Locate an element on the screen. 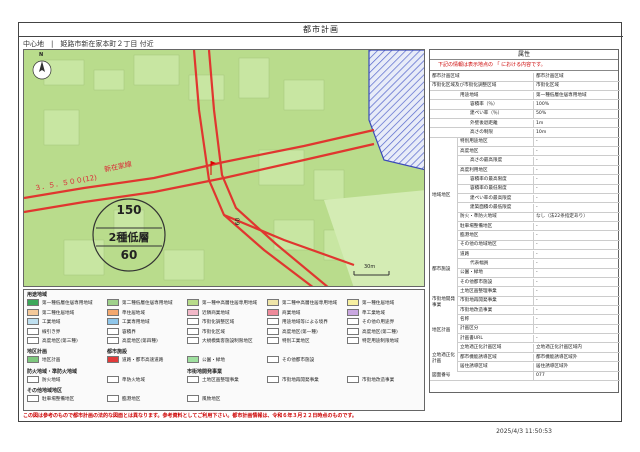 This screenshot has width=640, height=452. attribute-row: 高度地区 - is located at coordinates (525, 152).